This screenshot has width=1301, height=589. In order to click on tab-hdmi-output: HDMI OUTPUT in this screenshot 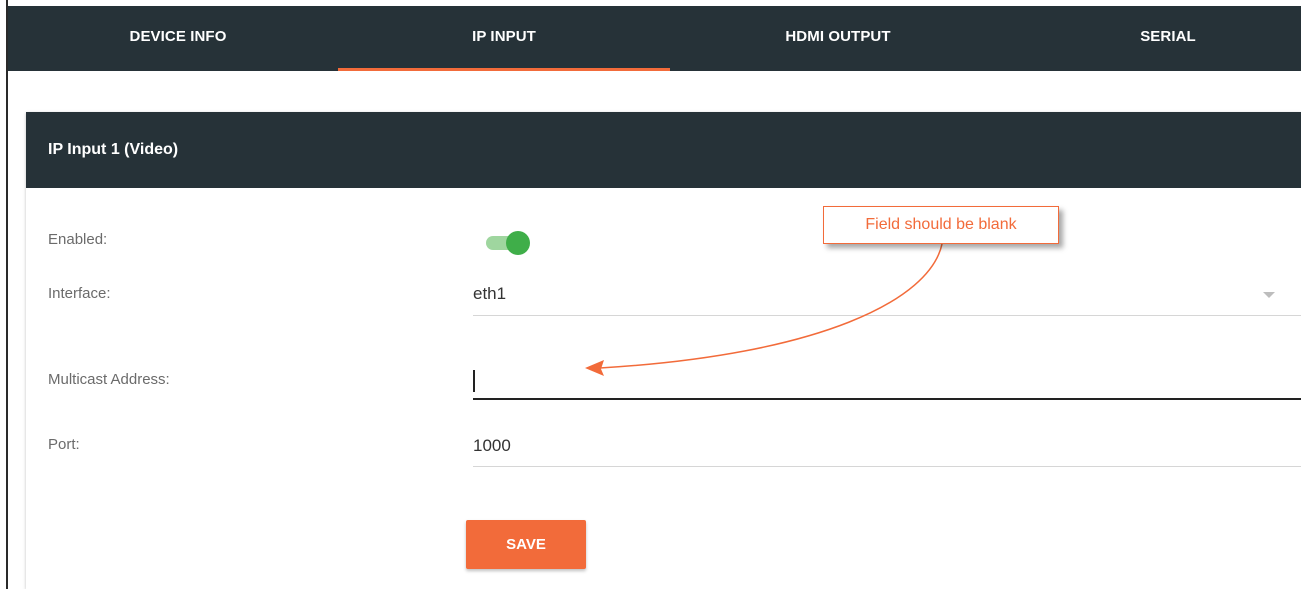, I will do `click(838, 38)`.